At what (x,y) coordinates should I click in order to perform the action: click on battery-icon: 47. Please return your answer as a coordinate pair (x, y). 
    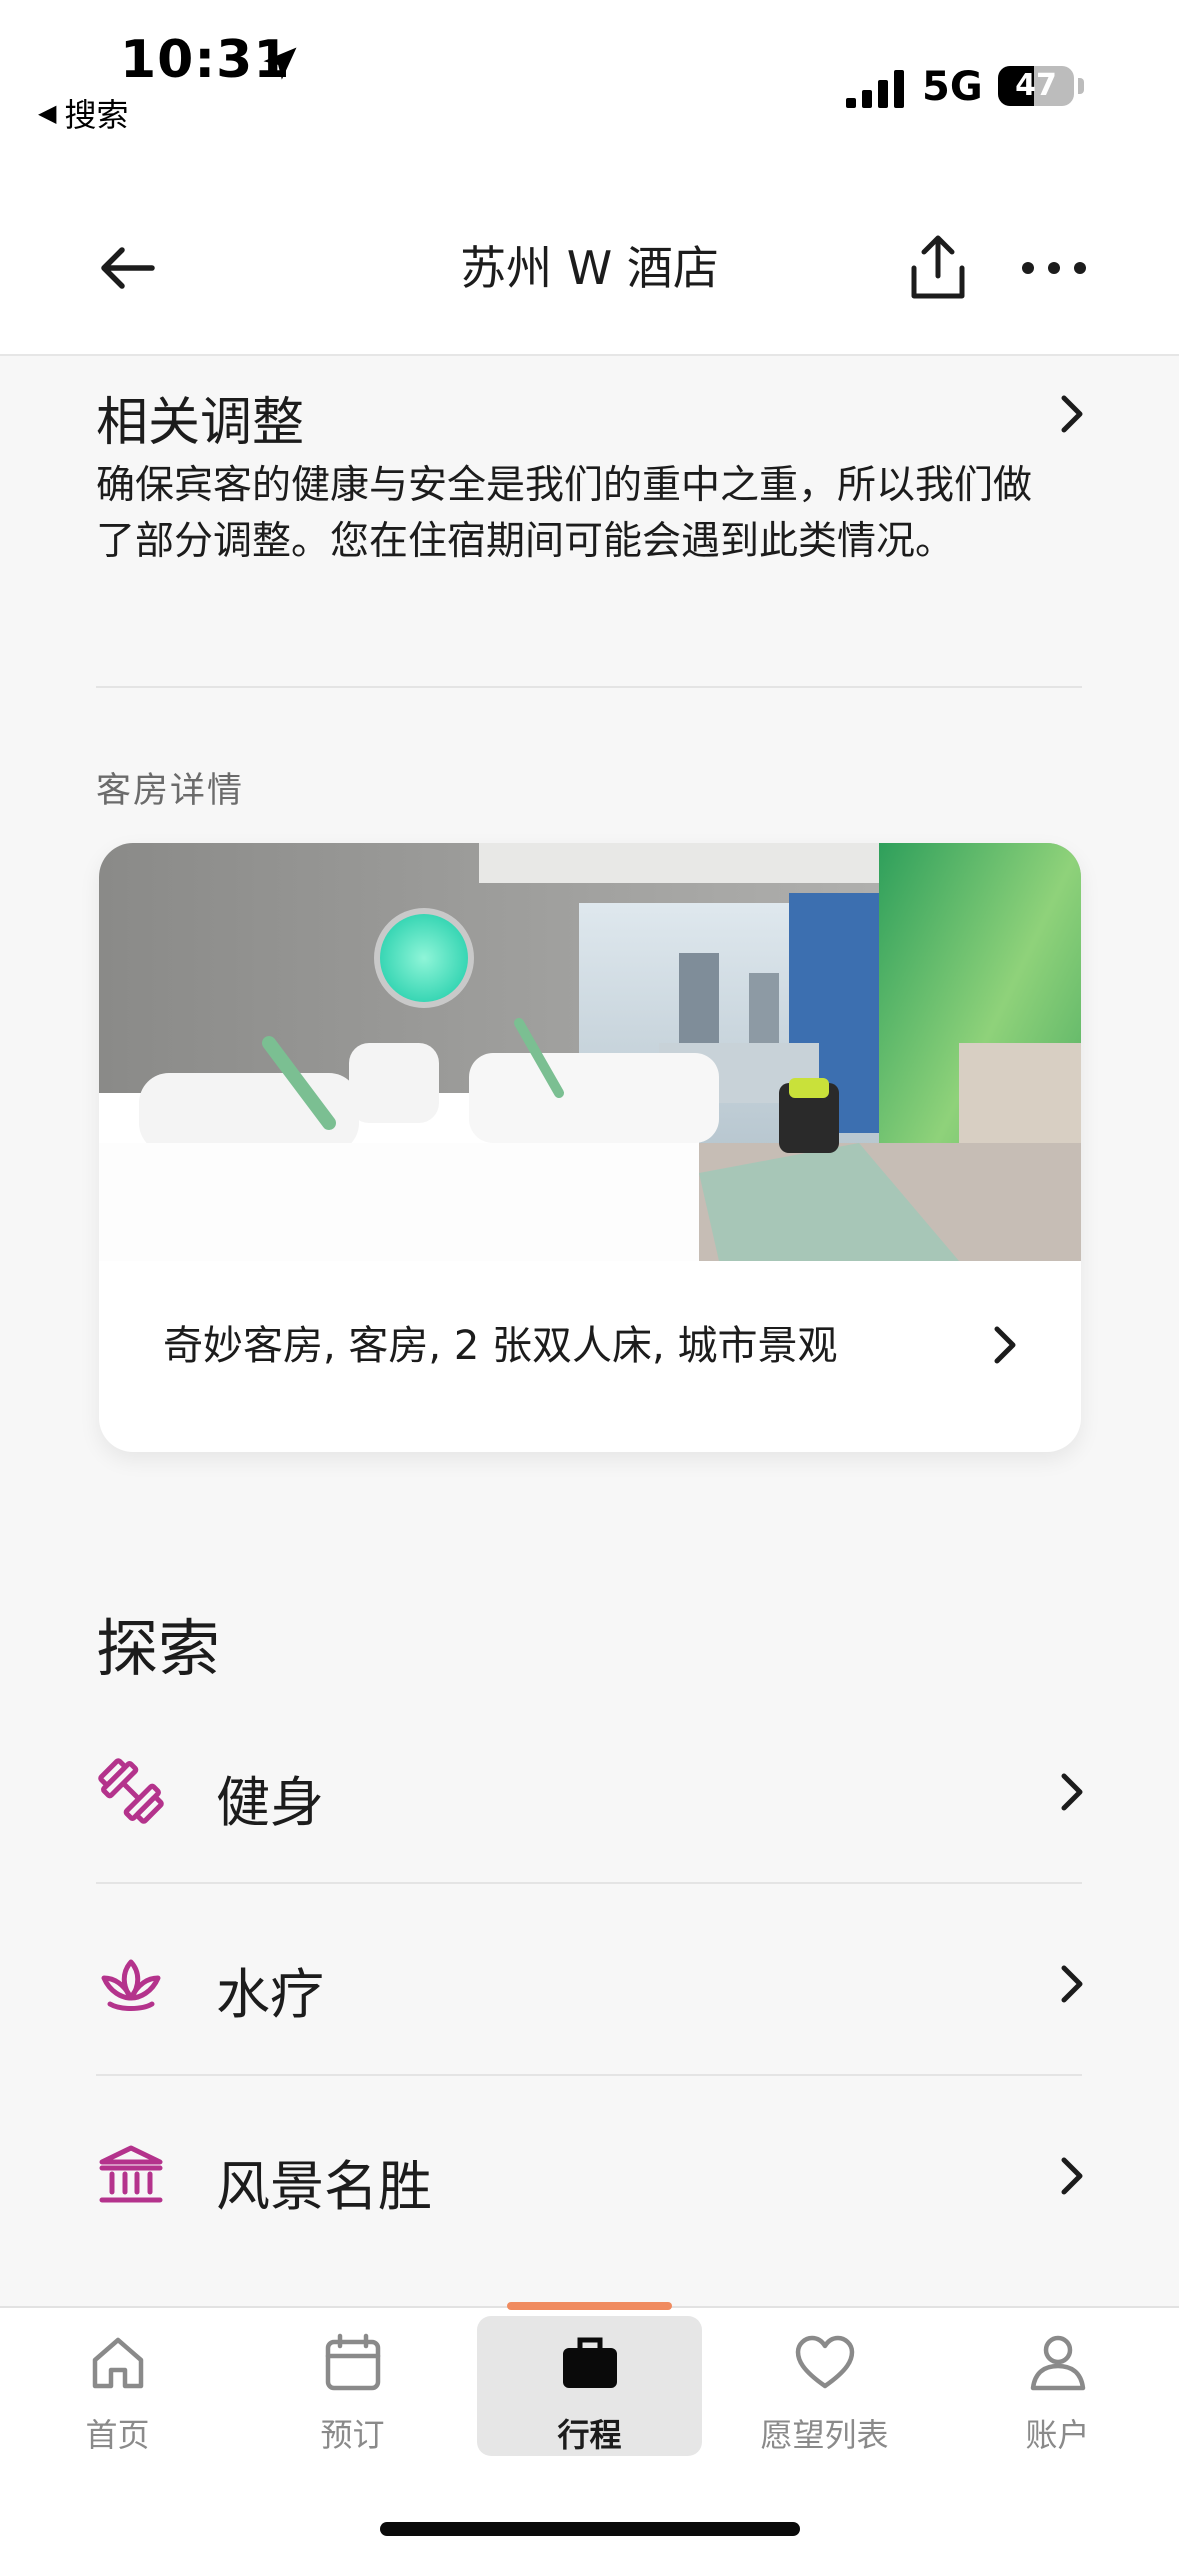
    Looking at the image, I should click on (1036, 86).